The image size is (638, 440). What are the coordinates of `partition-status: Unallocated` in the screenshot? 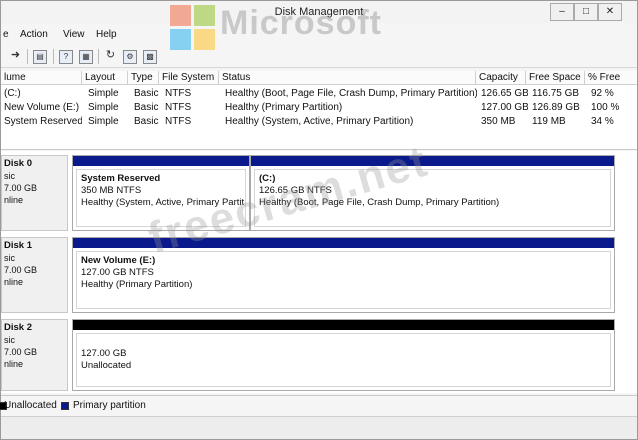 It's located at (106, 365).